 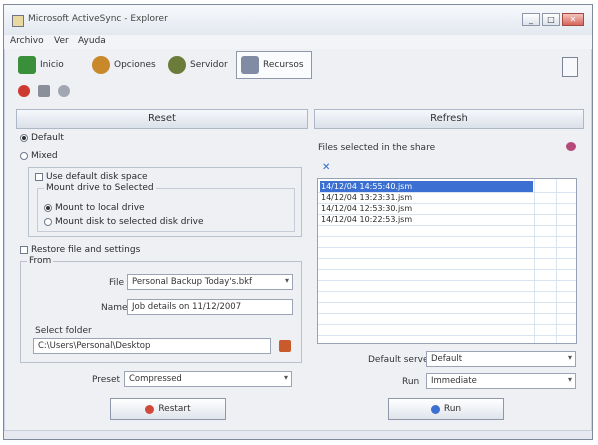 I want to click on toolbar-servidor-button: Servidor, so click(x=198, y=65).